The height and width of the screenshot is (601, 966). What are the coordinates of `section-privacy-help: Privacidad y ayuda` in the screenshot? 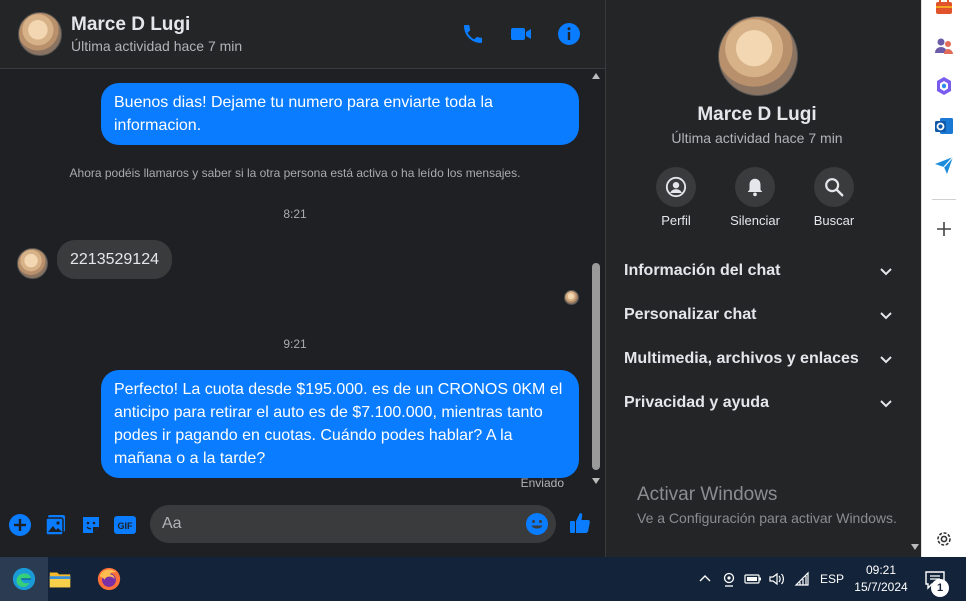 It's located at (759, 404).